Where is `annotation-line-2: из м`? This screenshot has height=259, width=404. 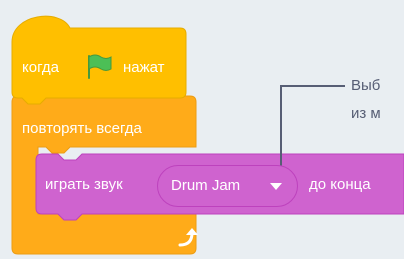
annotation-line-2: из м is located at coordinates (366, 113).